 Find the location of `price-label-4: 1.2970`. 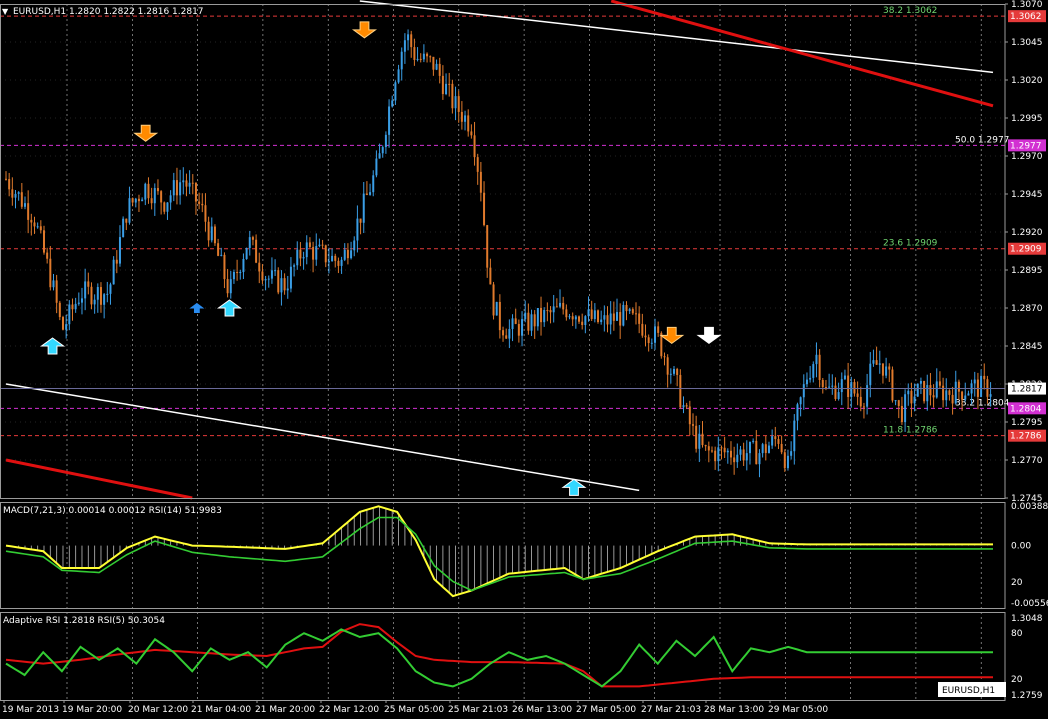

price-label-4: 1.2970 is located at coordinates (1027, 157).